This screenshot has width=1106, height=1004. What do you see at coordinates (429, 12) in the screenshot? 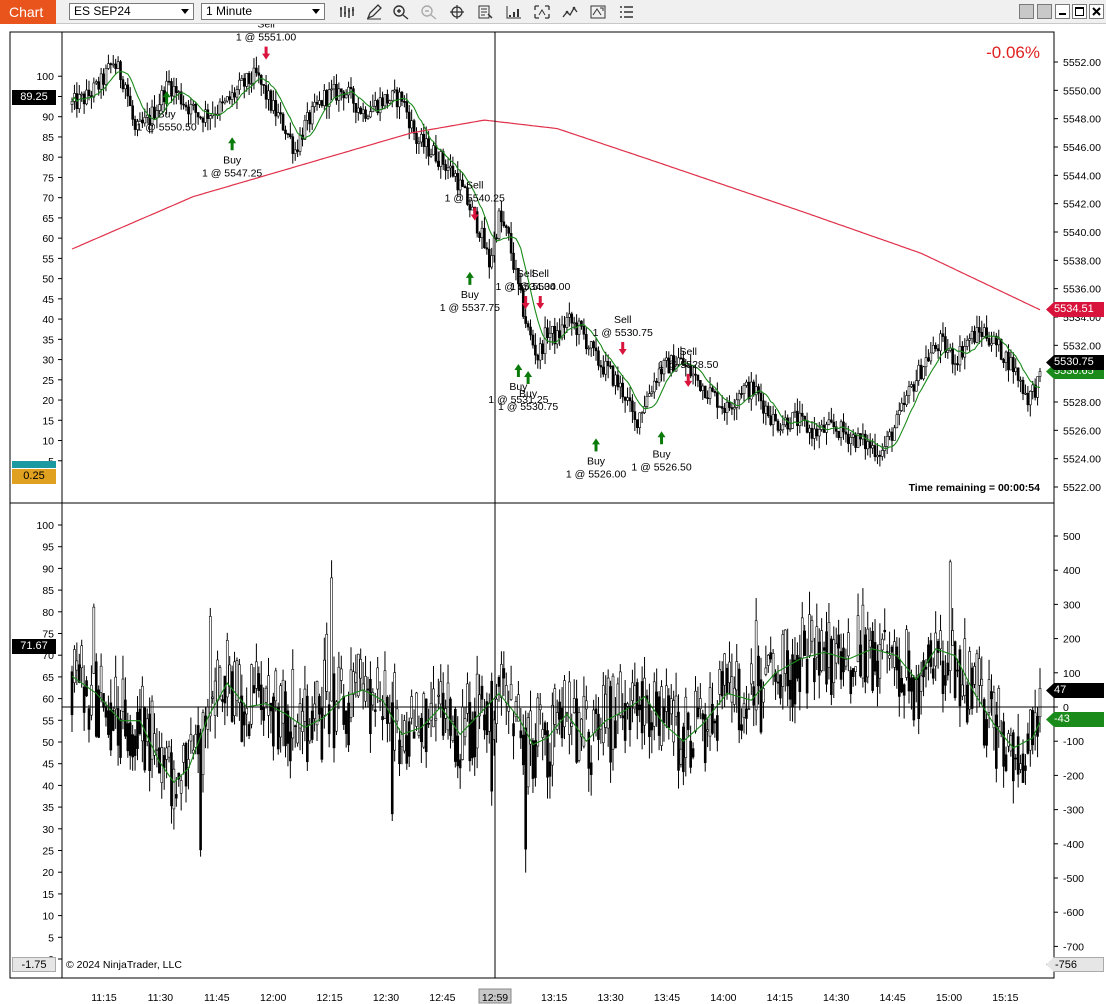
I see `zoom-out-icon` at bounding box center [429, 12].